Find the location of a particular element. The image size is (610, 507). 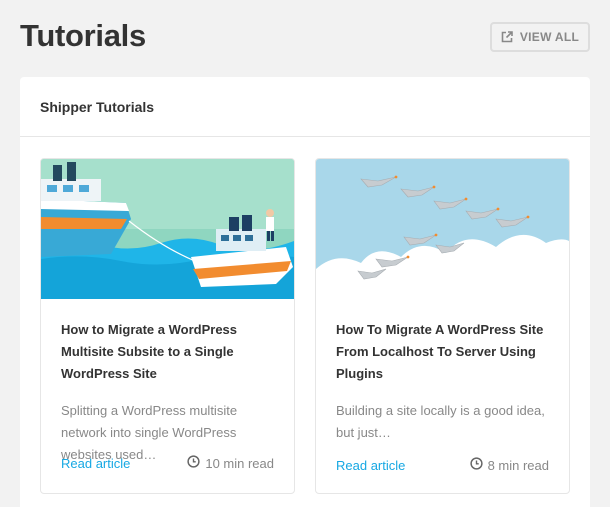

card-footer: Read article 10 min read is located at coordinates (167, 463).